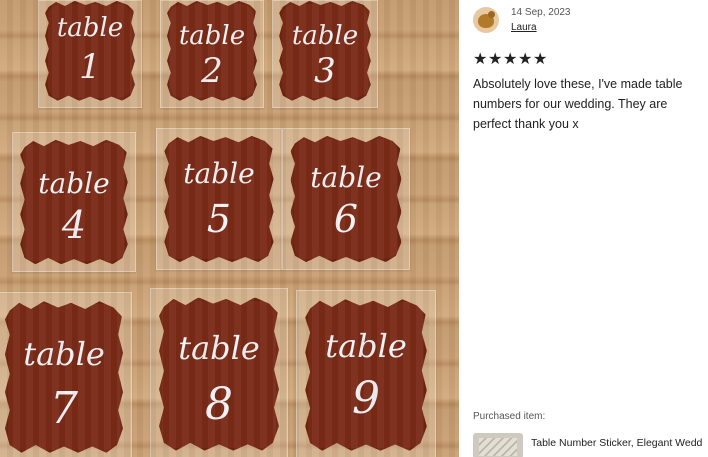  I want to click on table-word-5: table, so click(219, 173).